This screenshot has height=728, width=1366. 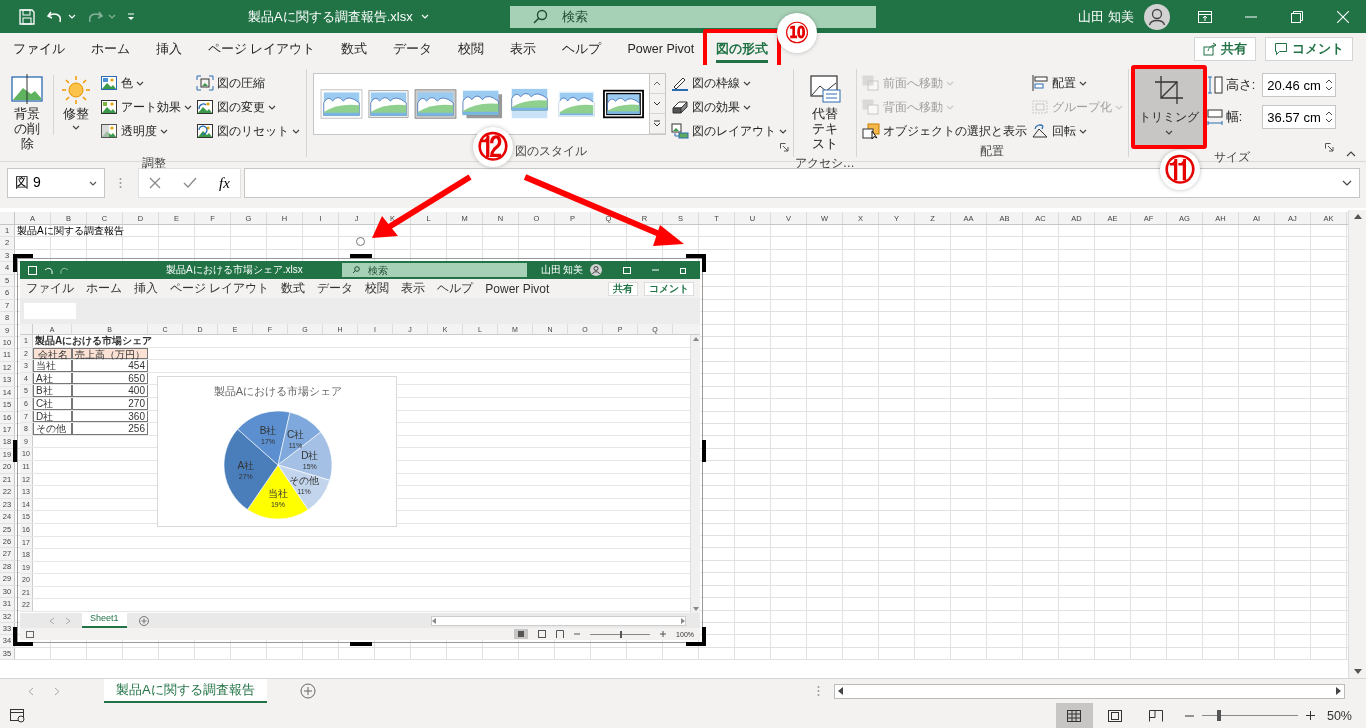 What do you see at coordinates (728, 107) in the screenshot?
I see `ribbon-button: 図の効果` at bounding box center [728, 107].